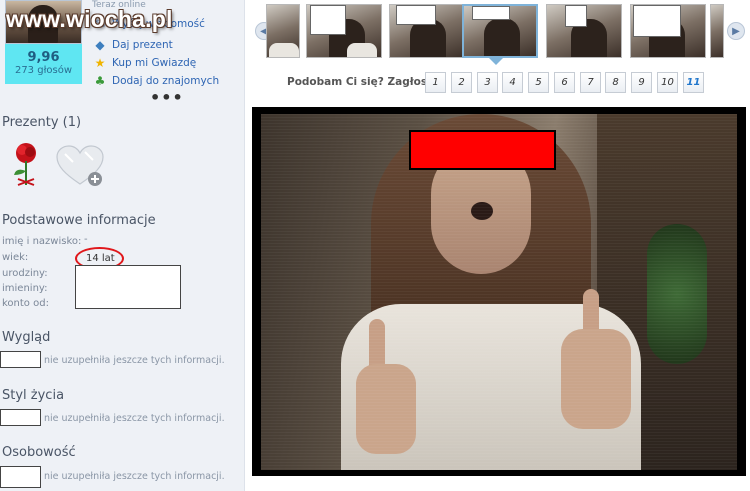  What do you see at coordinates (100, 81) in the screenshot?
I see `add-friend-icon: ♣` at bounding box center [100, 81].